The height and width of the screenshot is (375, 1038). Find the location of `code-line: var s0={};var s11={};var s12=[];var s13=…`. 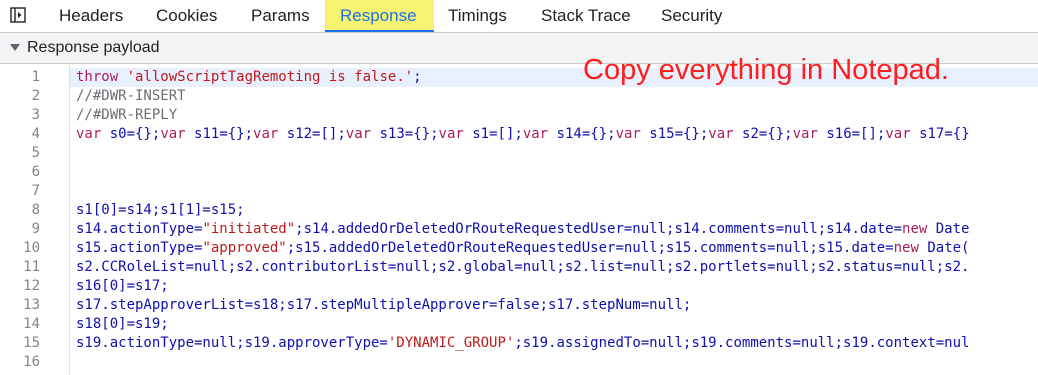

code-line: var s0={};var s11={};var s12=[];var s13=… is located at coordinates (523, 134).